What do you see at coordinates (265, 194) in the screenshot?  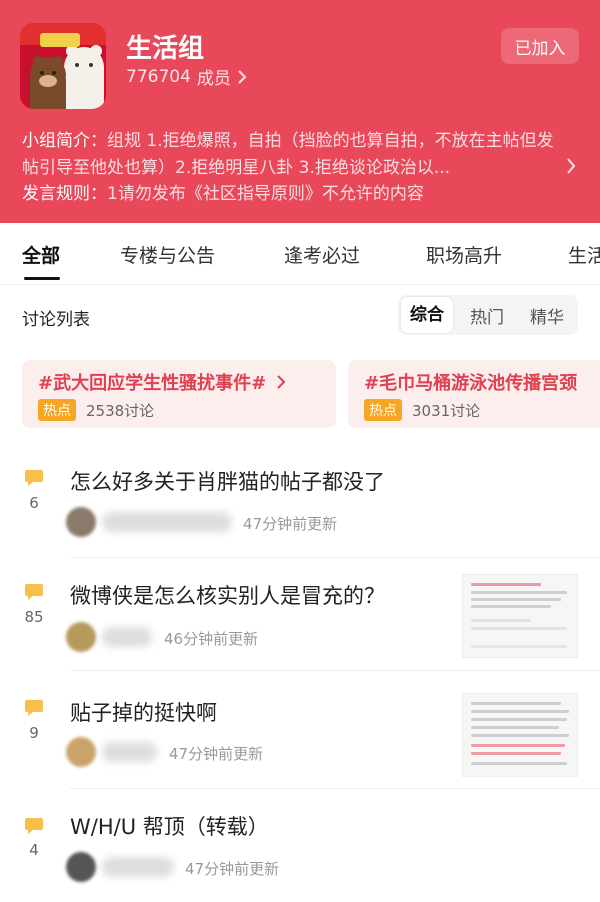 I see `rules-text: 1请勿发布《社区指导原则》不允许的内容` at bounding box center [265, 194].